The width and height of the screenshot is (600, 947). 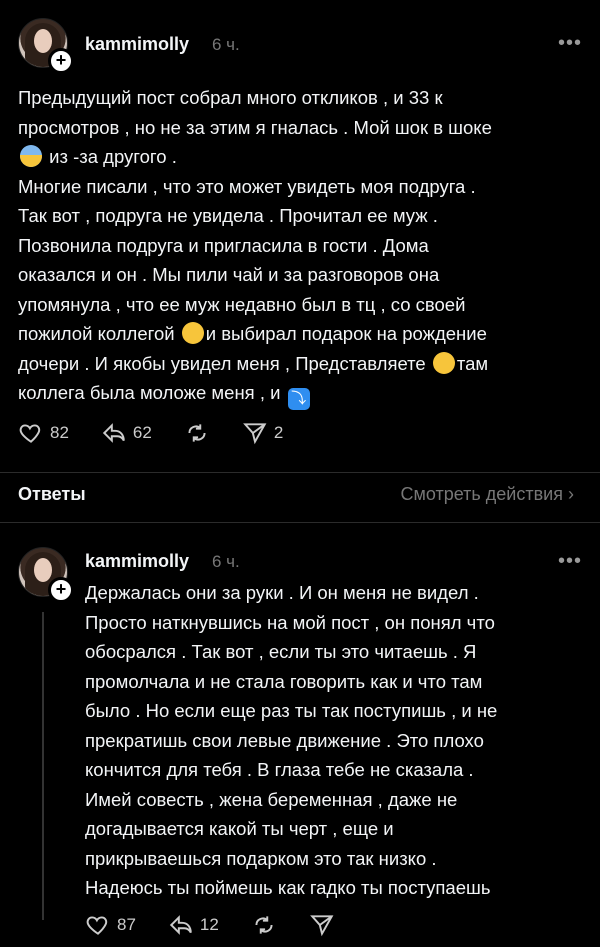 What do you see at coordinates (481, 494) in the screenshot?
I see `view-activity-label: Смотреть действия` at bounding box center [481, 494].